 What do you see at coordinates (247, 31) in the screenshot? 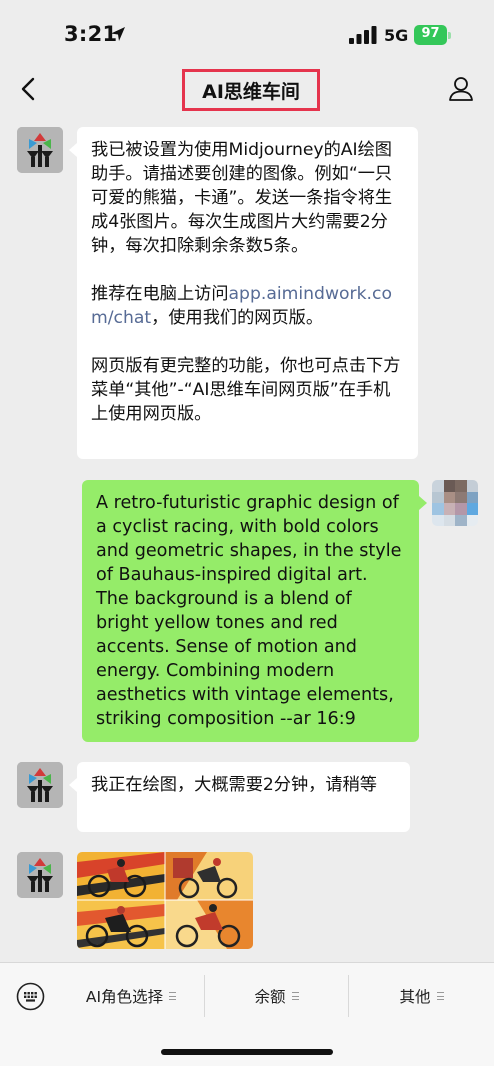
I see `status-bar: 3:21 5G 97` at bounding box center [247, 31].